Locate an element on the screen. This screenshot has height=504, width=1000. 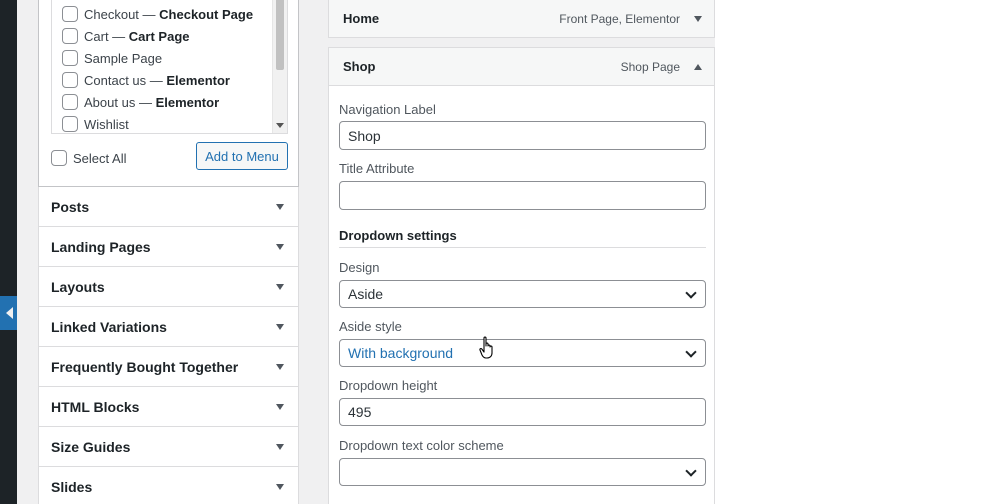
page-item-about: About us — Elementor is located at coordinates (140, 102).